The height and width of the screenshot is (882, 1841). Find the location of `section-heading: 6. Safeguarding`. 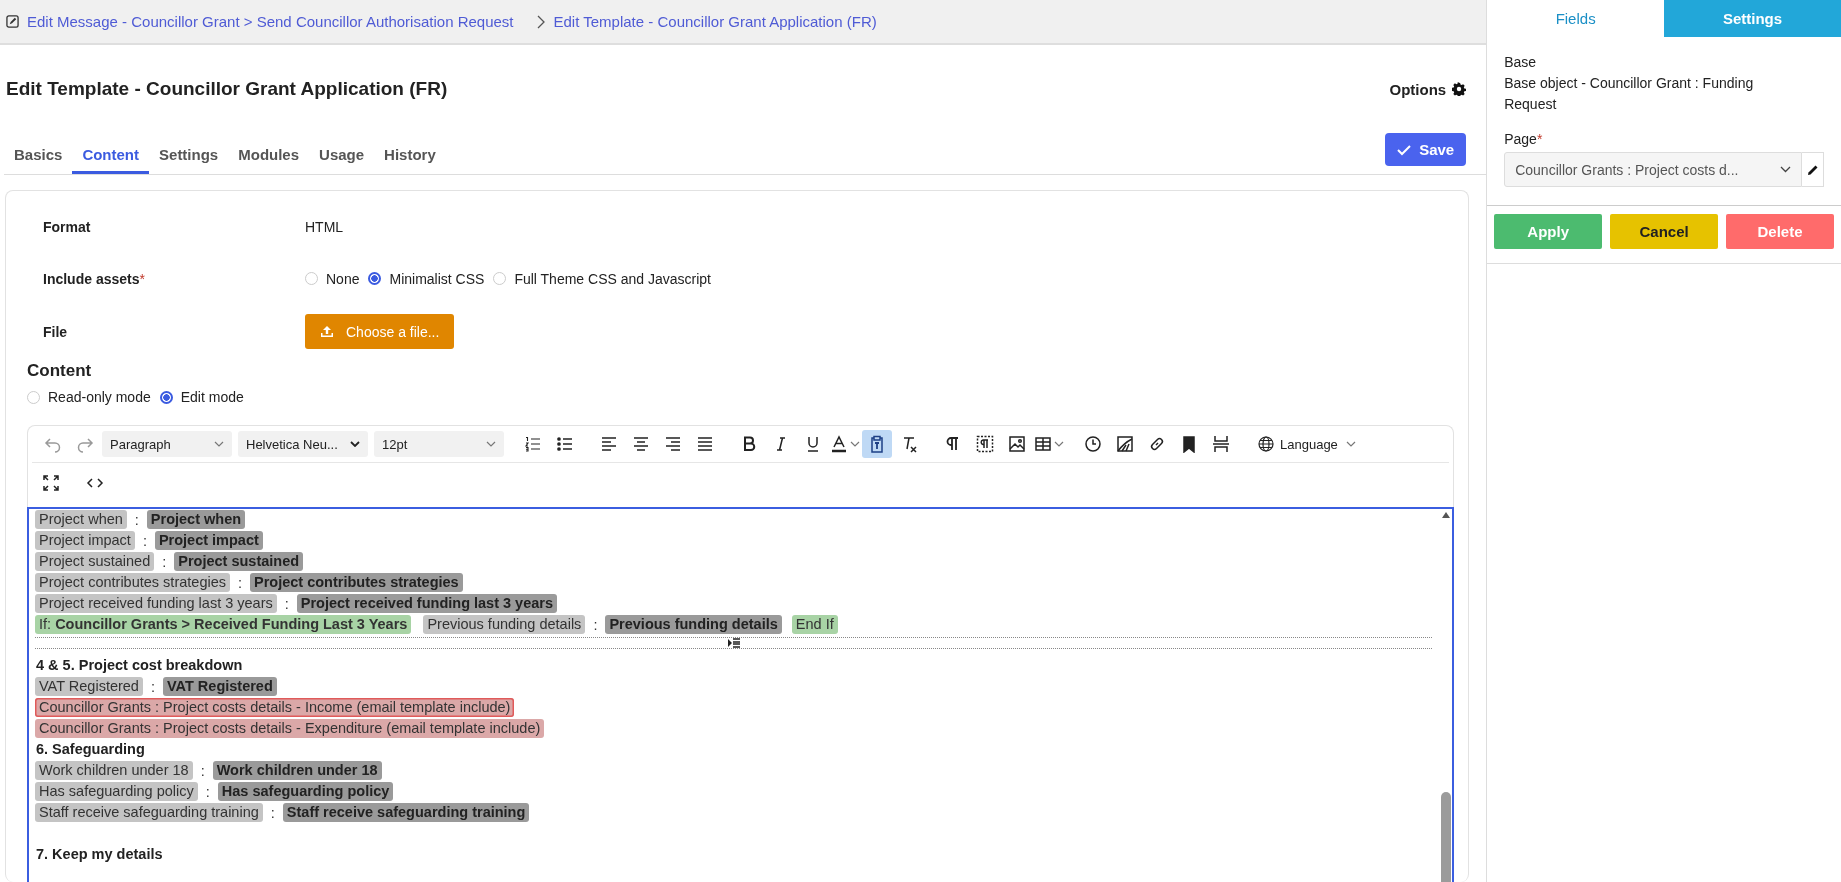

section-heading: 6. Safeguarding is located at coordinates (90, 749).